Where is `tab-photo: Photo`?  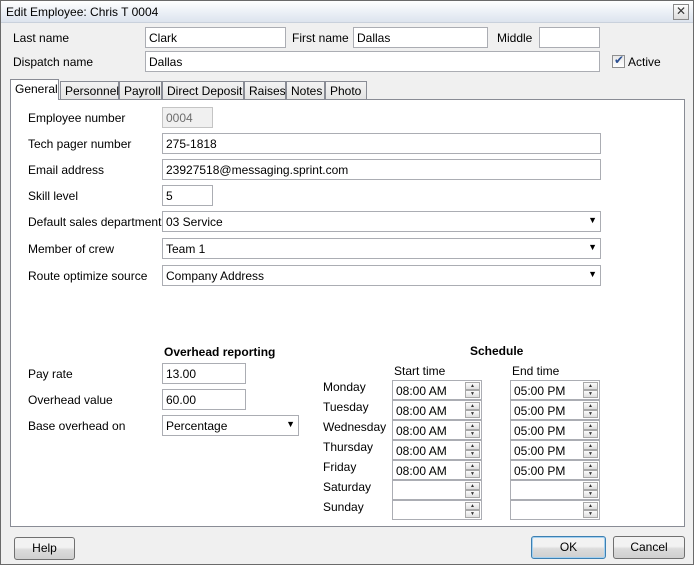
tab-photo: Photo is located at coordinates (346, 90).